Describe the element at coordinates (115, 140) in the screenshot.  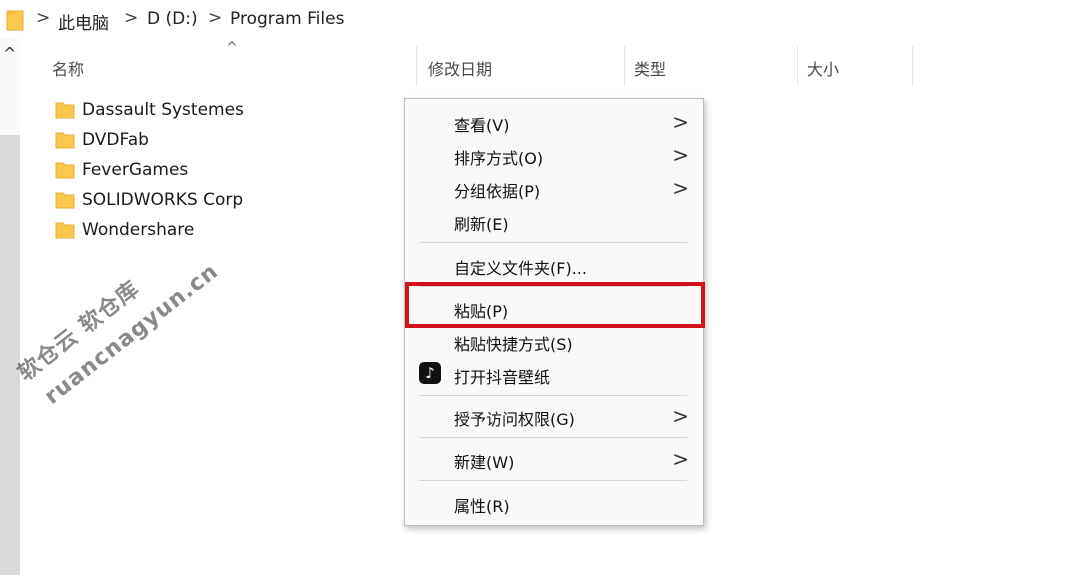
I see `file-name: DVDFab` at that location.